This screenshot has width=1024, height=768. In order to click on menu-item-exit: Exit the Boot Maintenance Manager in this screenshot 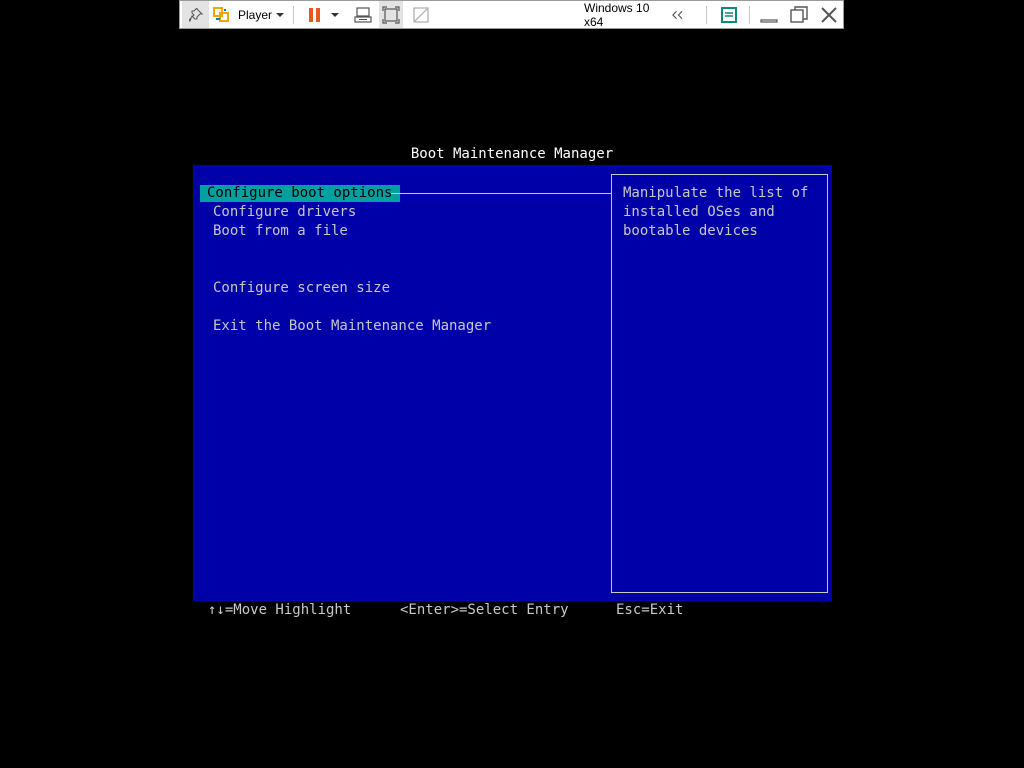, I will do `click(352, 326)`.